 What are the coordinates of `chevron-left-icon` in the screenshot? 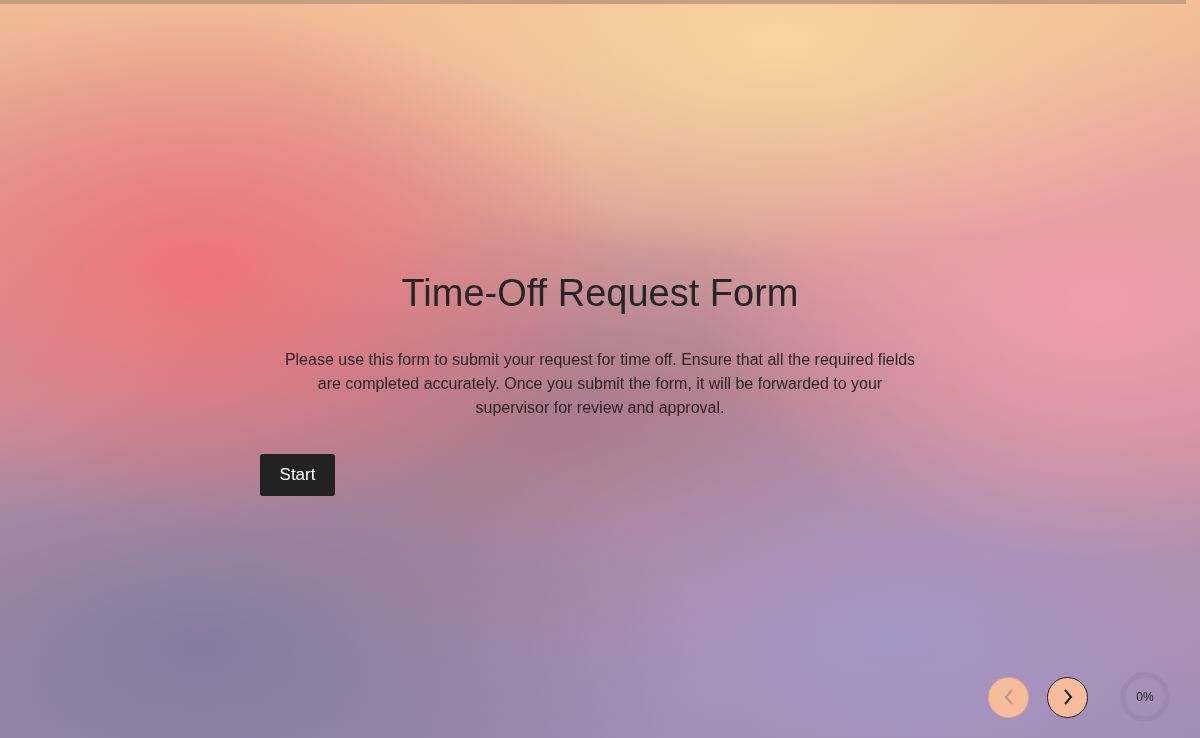 It's located at (1008, 697).